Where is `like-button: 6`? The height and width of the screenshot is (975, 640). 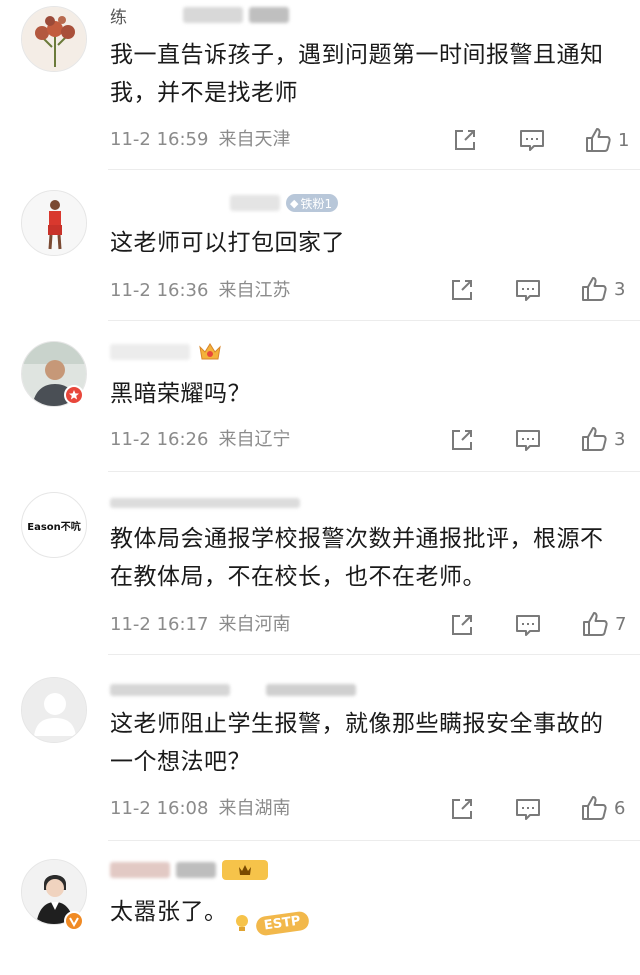 like-button: 6 is located at coordinates (602, 808).